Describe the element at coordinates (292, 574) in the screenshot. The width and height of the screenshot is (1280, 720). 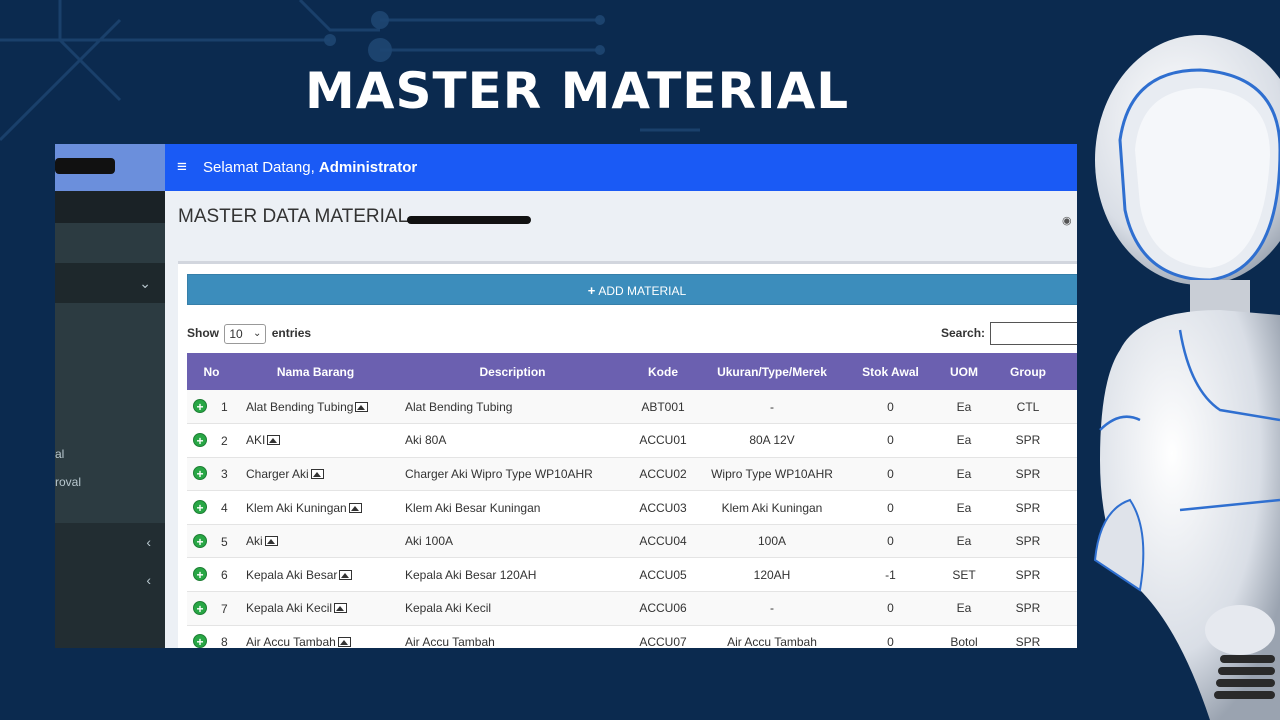
I see `nama-barang: Kepala Aki Besar` at that location.